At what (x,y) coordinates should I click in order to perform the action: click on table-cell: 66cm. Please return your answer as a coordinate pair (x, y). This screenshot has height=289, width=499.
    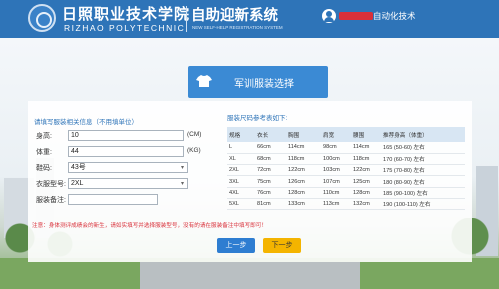
    Looking at the image, I should click on (270, 148).